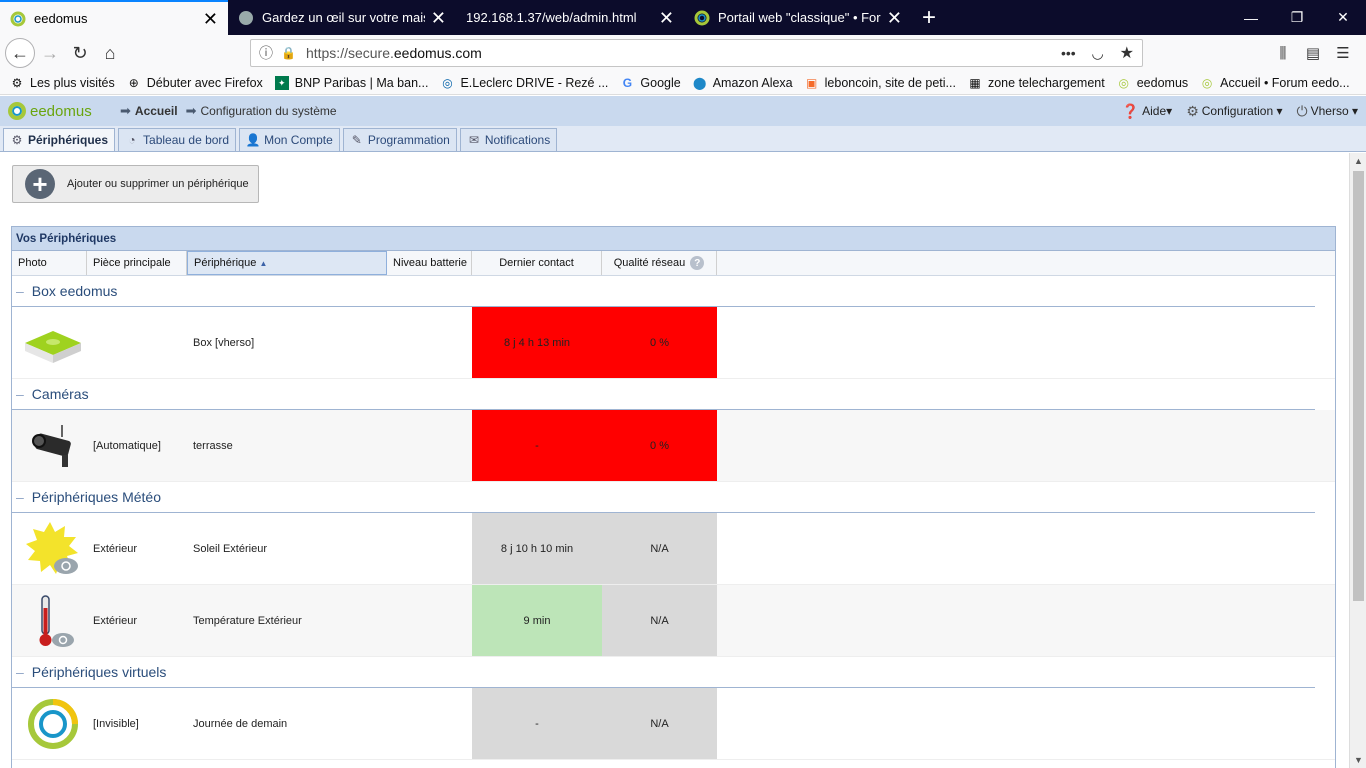 The width and height of the screenshot is (1366, 768). I want to click on browser-tab-admin: 192.168.1.37/web/admin.html ✕, so click(570, 17).